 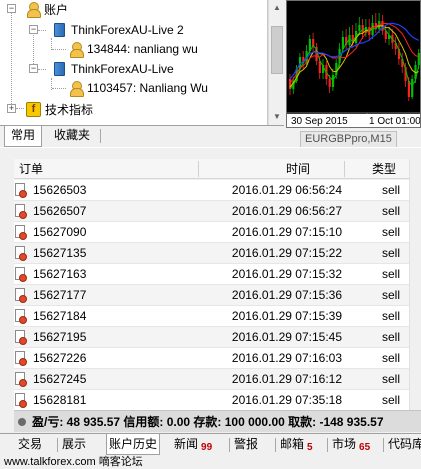 What do you see at coordinates (34, 9) in the screenshot?
I see `tree-item-accounts: − 账户` at bounding box center [34, 9].